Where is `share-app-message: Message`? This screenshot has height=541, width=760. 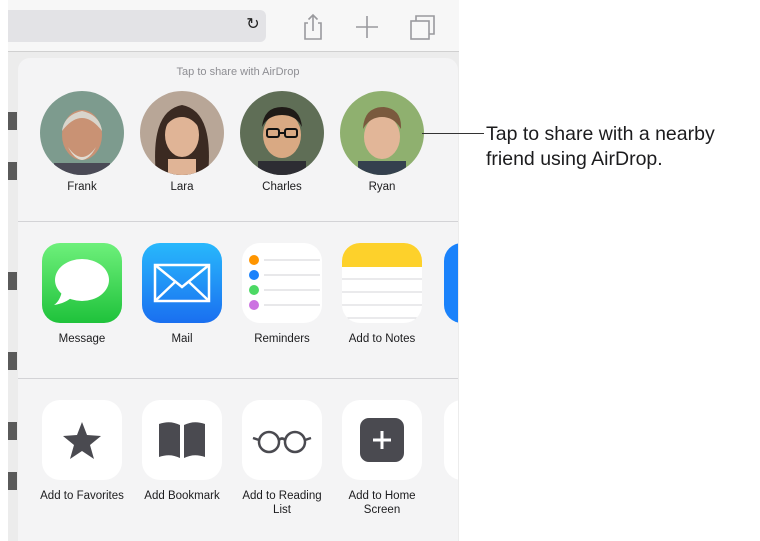
share-app-message: Message is located at coordinates (82, 294).